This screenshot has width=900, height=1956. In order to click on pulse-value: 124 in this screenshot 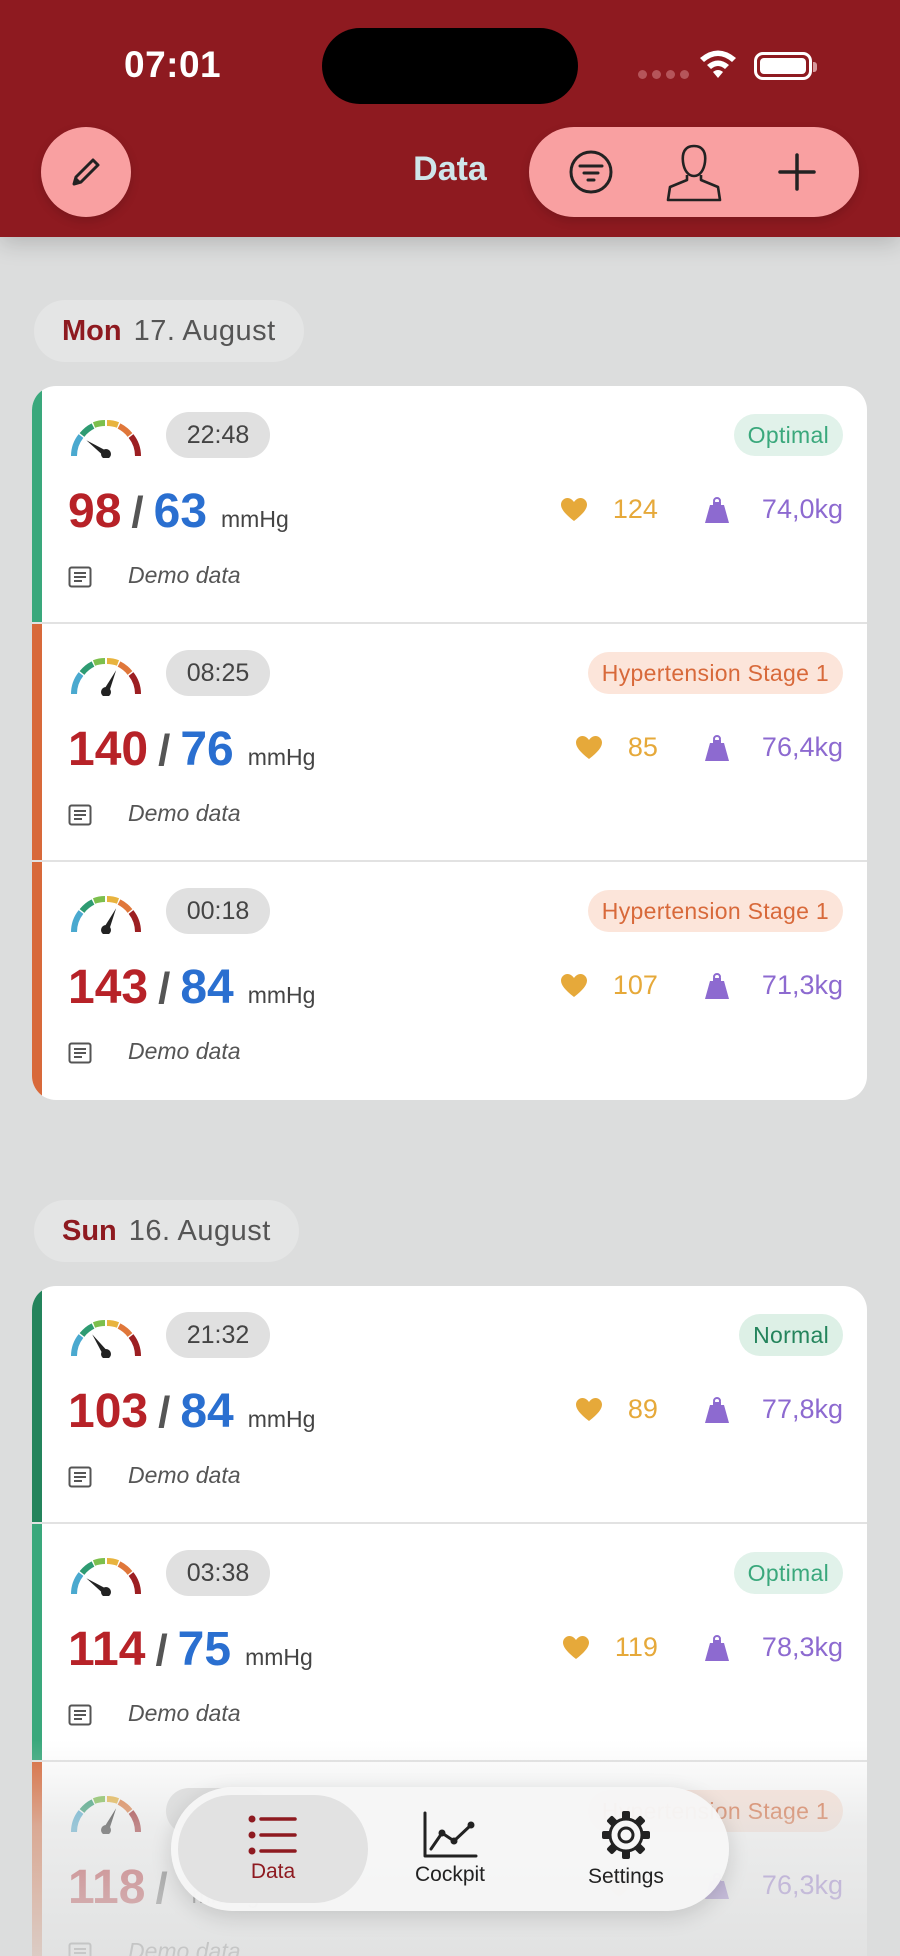, I will do `click(635, 509)`.